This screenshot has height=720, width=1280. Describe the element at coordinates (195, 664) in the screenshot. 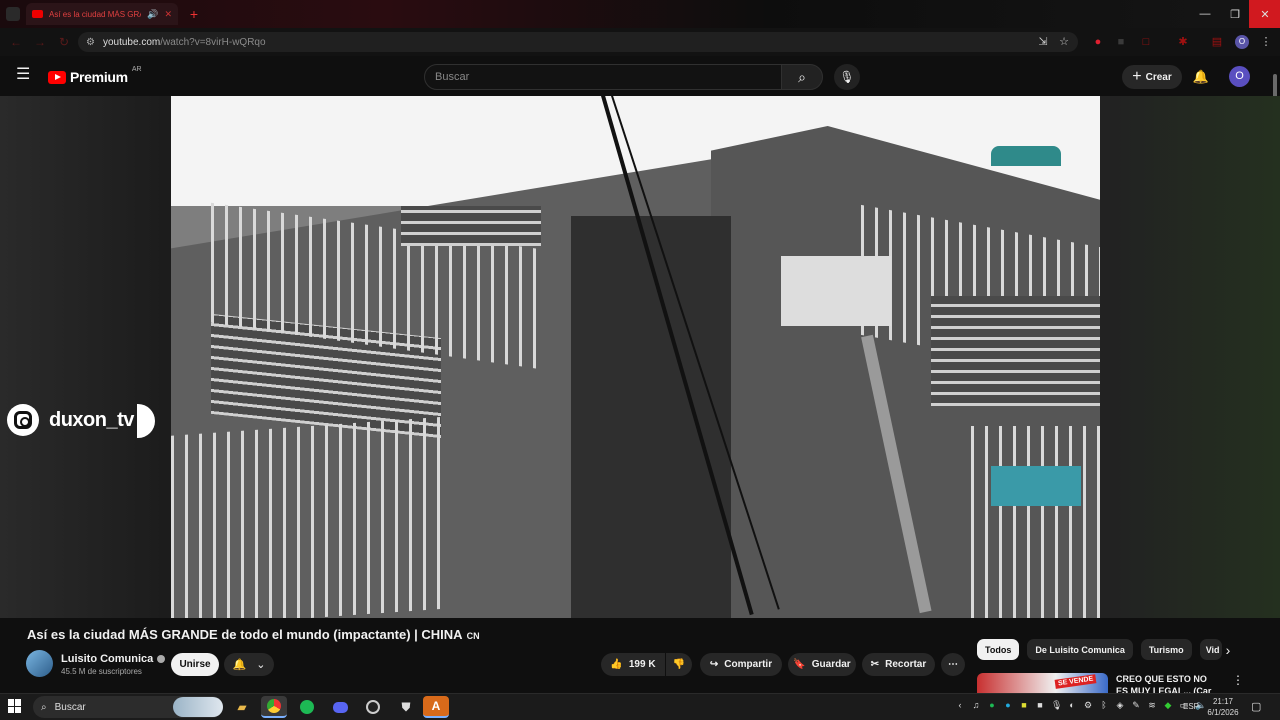

I see `join-button: Unirse` at that location.